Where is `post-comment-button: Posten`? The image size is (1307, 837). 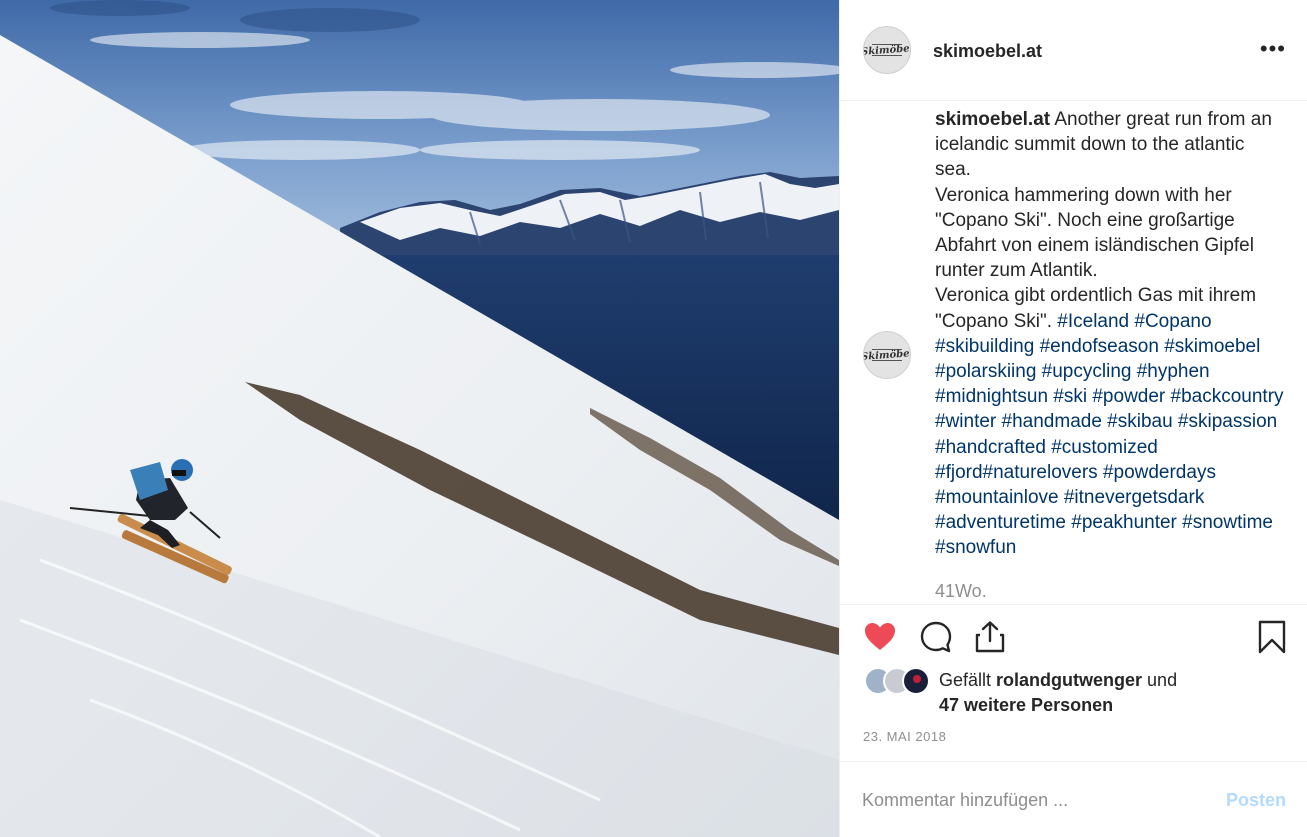
post-comment-button: Posten is located at coordinates (1256, 800).